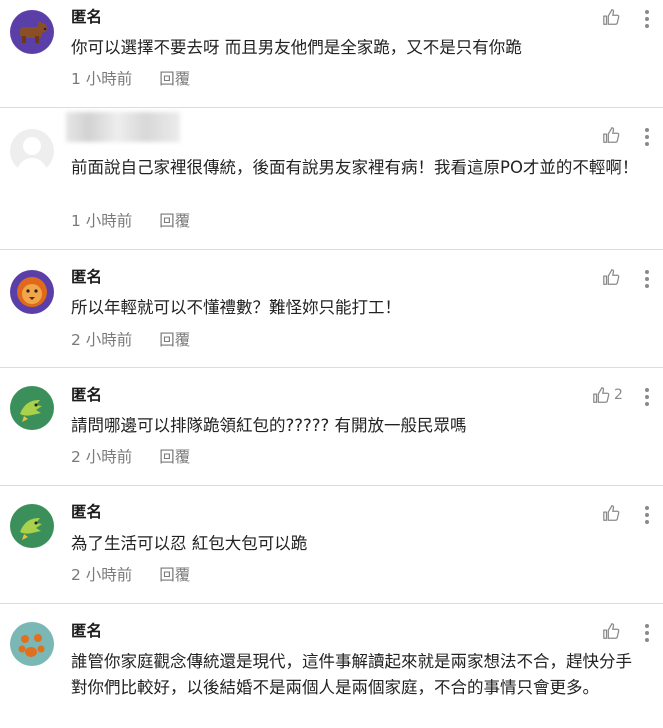 The height and width of the screenshot is (728, 663). What do you see at coordinates (189, 543) in the screenshot?
I see `comment-text: 為了生活可以忍 紅包大包可以跪` at bounding box center [189, 543].